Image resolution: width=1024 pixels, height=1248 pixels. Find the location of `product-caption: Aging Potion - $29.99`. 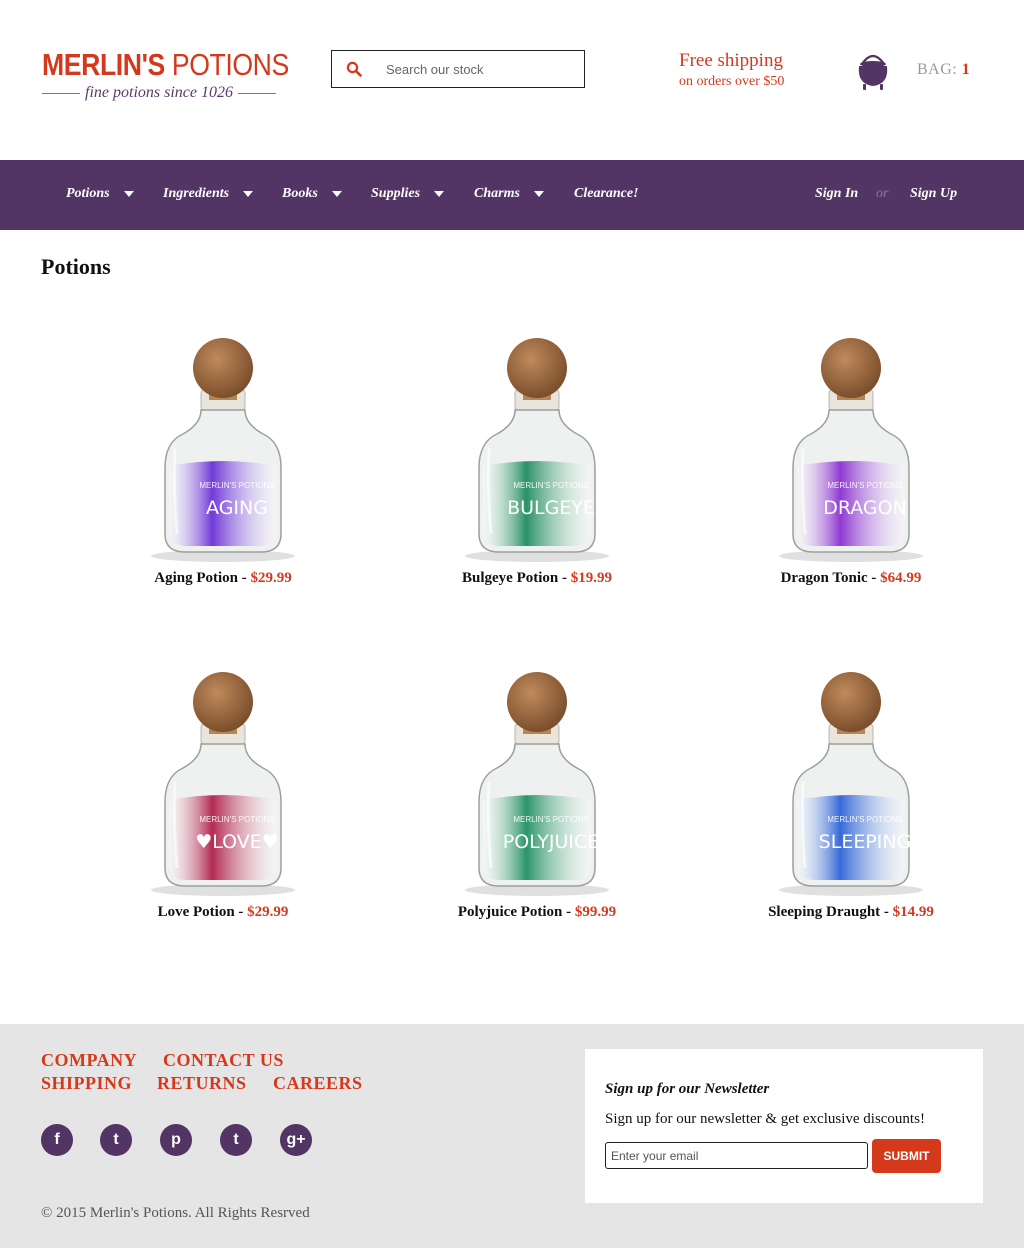

product-caption: Aging Potion - $29.99 is located at coordinates (223, 578).